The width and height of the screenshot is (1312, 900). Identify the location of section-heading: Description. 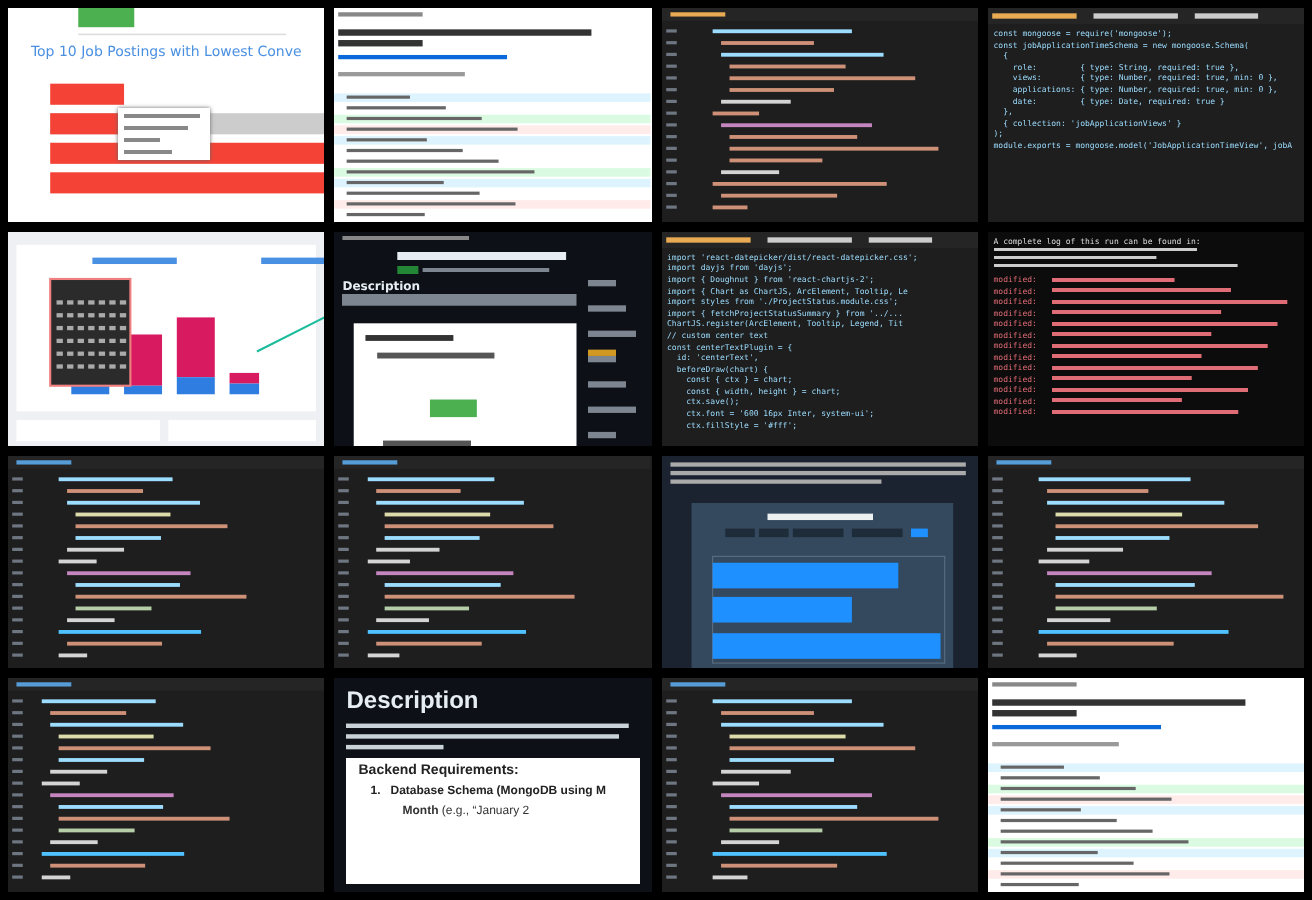
(413, 700).